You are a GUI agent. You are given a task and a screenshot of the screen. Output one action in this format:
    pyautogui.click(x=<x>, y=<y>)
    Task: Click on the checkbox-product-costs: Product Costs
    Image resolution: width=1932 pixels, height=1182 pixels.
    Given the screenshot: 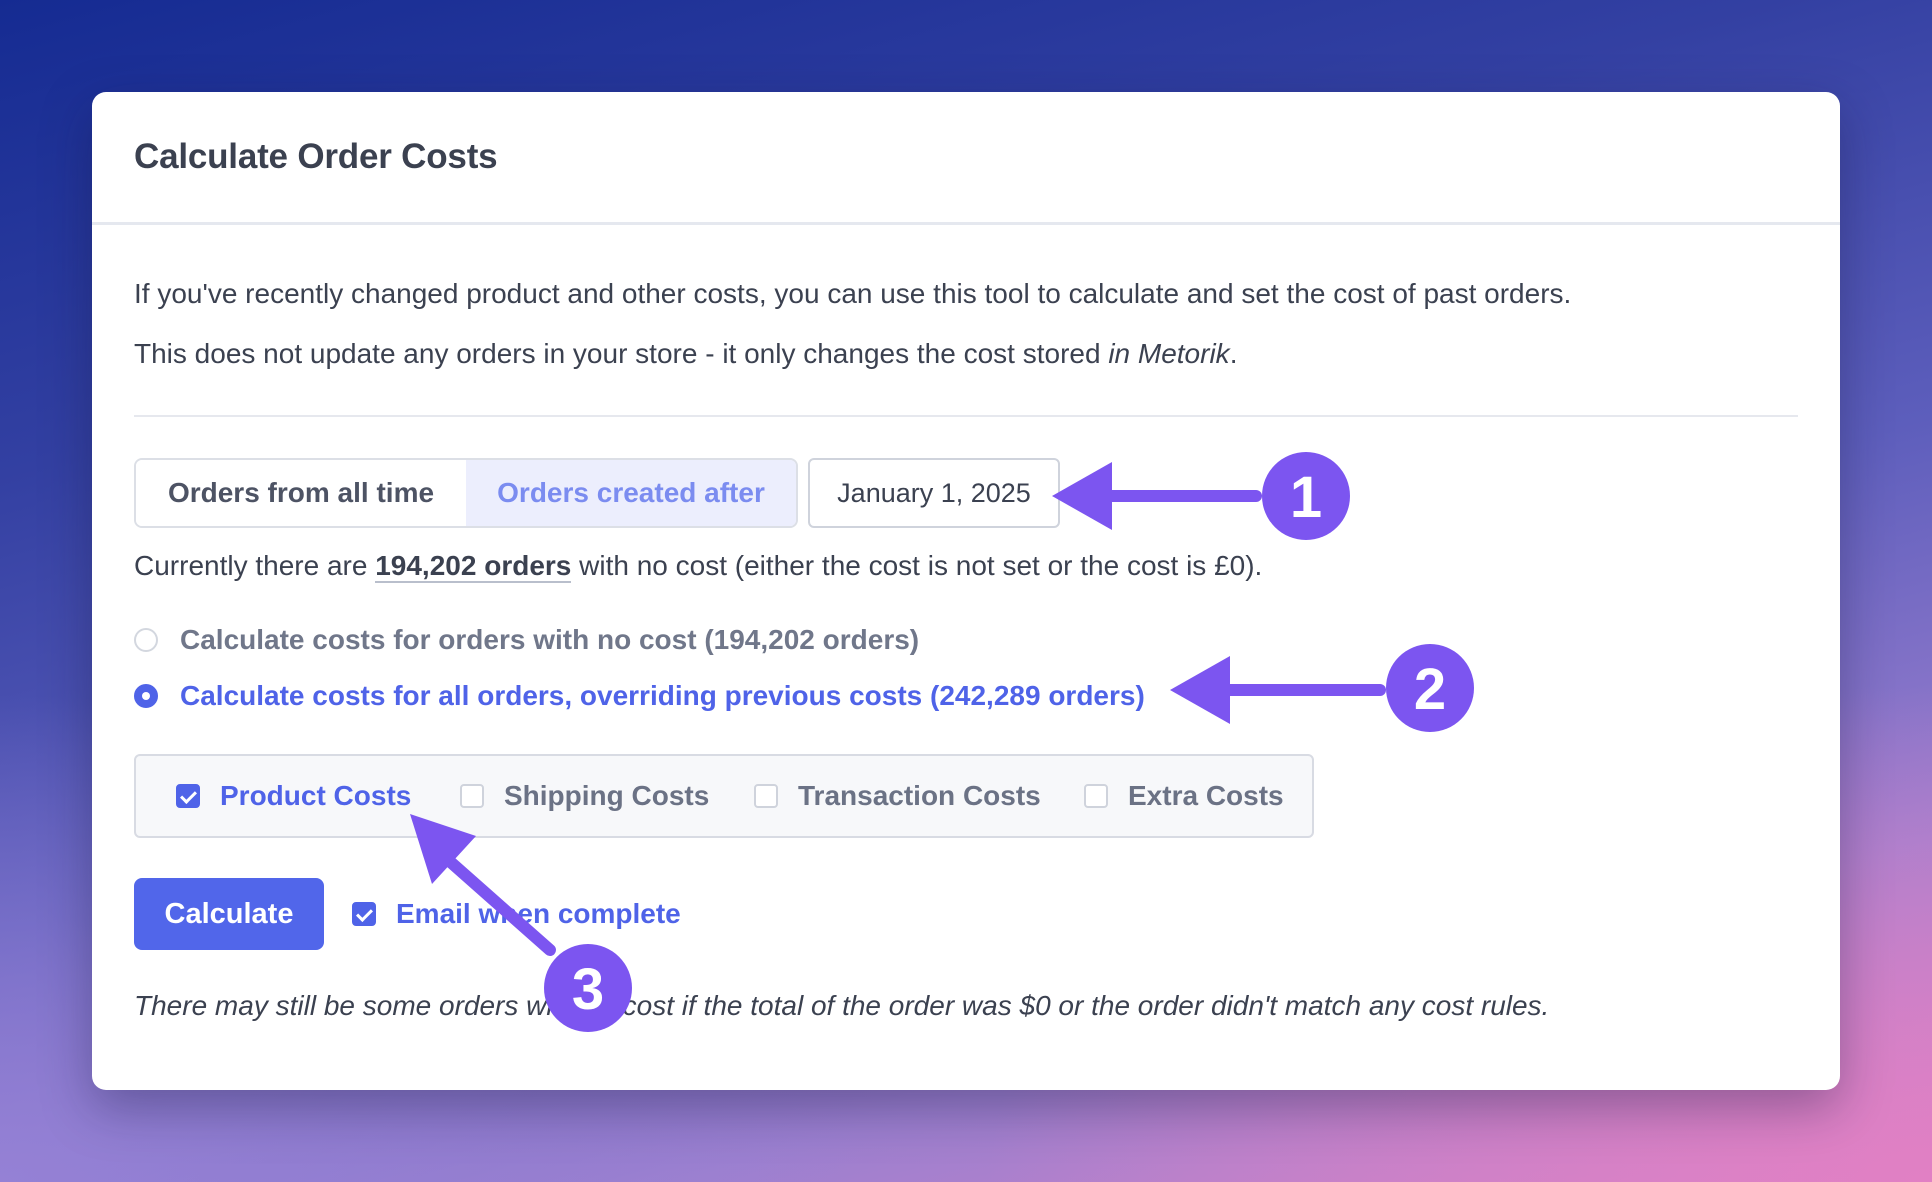 What is the action you would take?
    pyautogui.click(x=293, y=796)
    